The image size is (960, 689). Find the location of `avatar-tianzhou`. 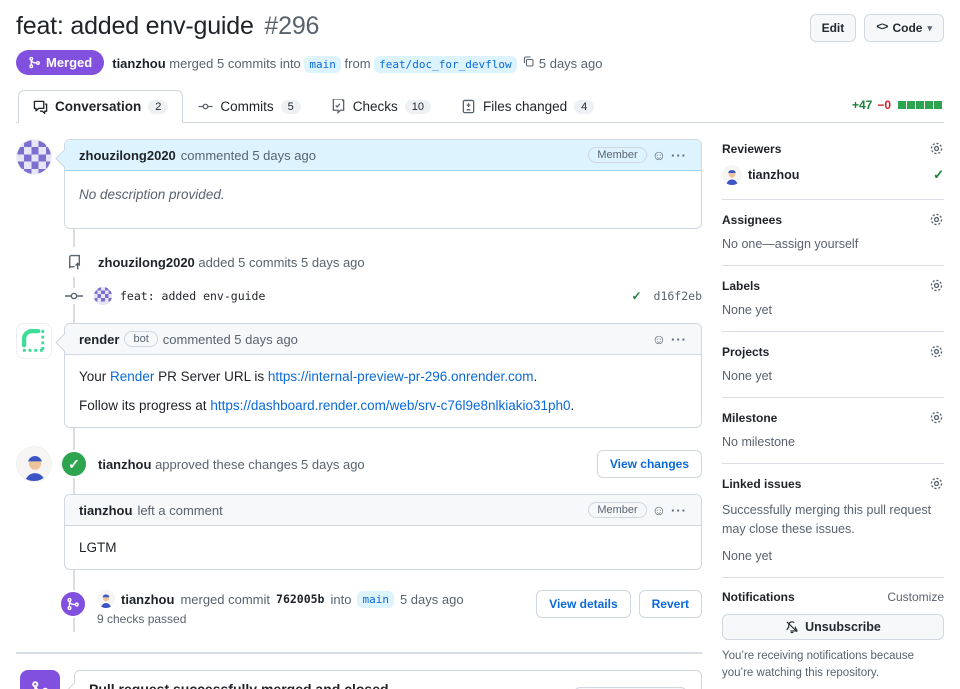

avatar-tianzhou is located at coordinates (34, 464).